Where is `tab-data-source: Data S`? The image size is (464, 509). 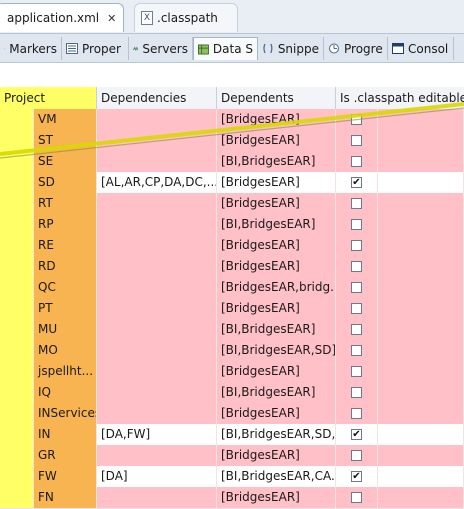 tab-data-source: Data S is located at coordinates (225, 48).